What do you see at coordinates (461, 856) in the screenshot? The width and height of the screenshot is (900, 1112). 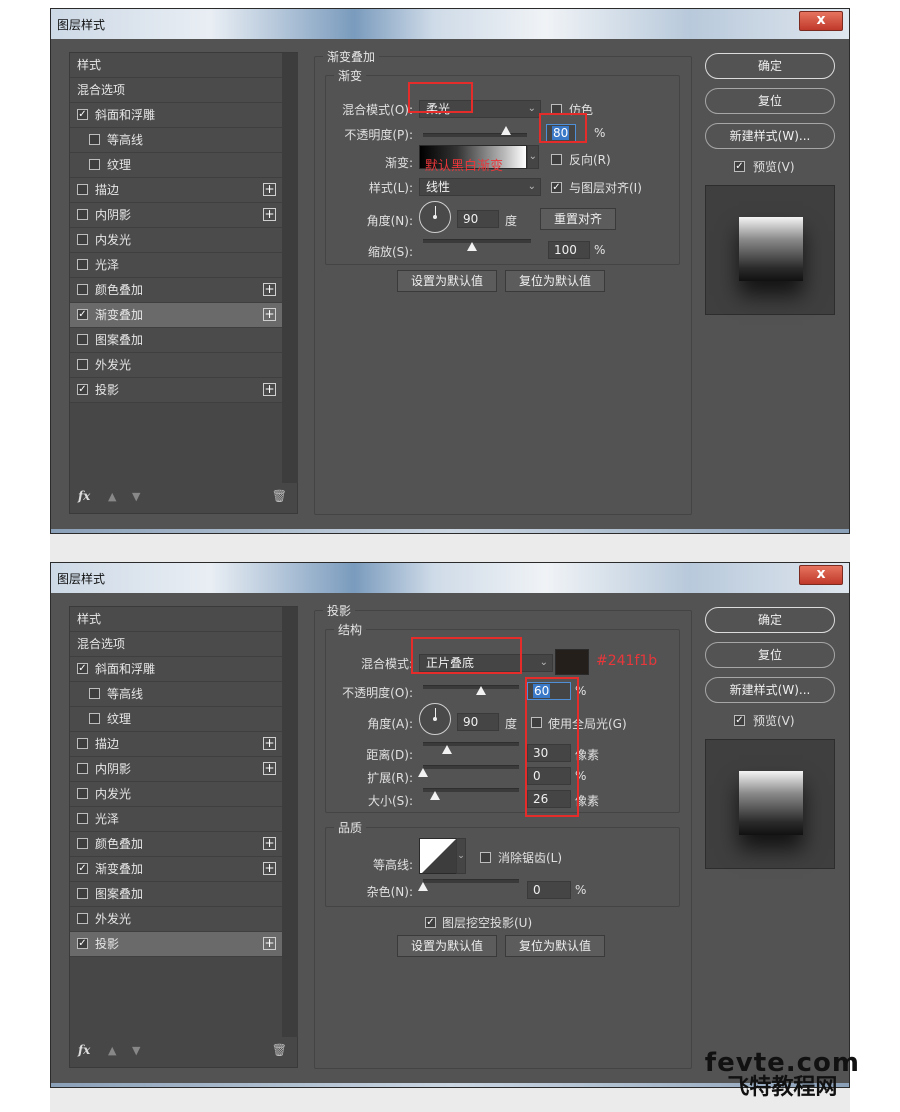 I see `contour-dropdown: ⌄` at bounding box center [461, 856].